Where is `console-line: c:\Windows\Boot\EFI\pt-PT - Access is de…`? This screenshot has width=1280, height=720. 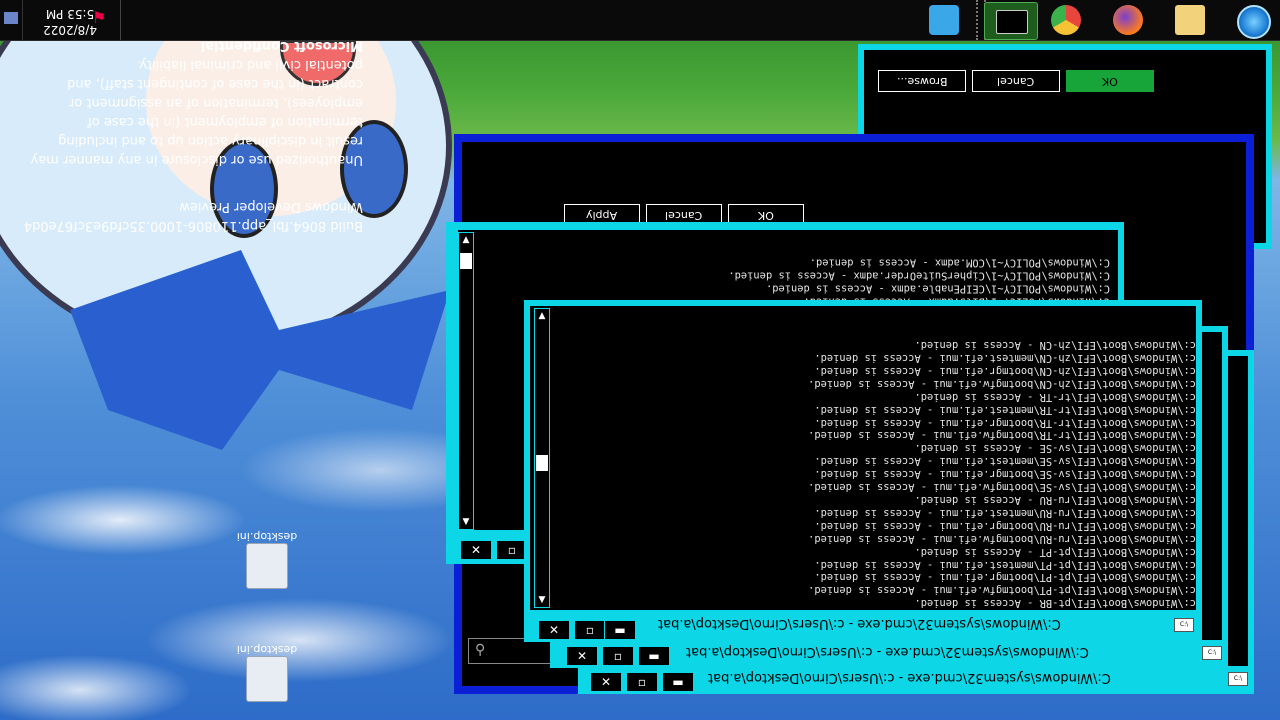 console-line: c:\Windows\Boot\EFI\pt-PT - Access is de… is located at coordinates (1055, 551).